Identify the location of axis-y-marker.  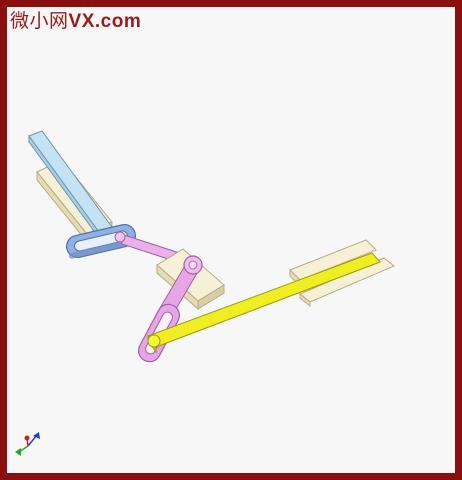
(27, 438).